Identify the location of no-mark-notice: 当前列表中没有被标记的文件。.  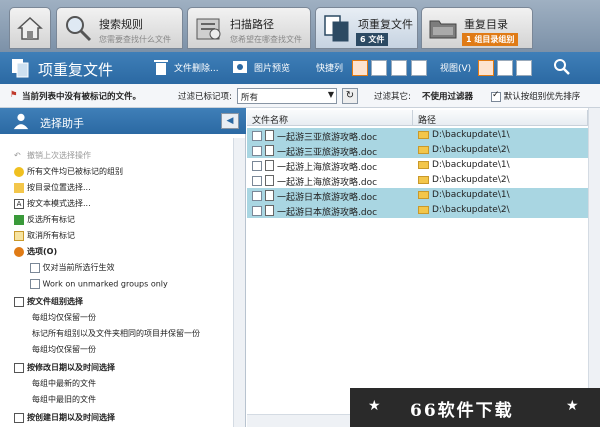
(82, 97).